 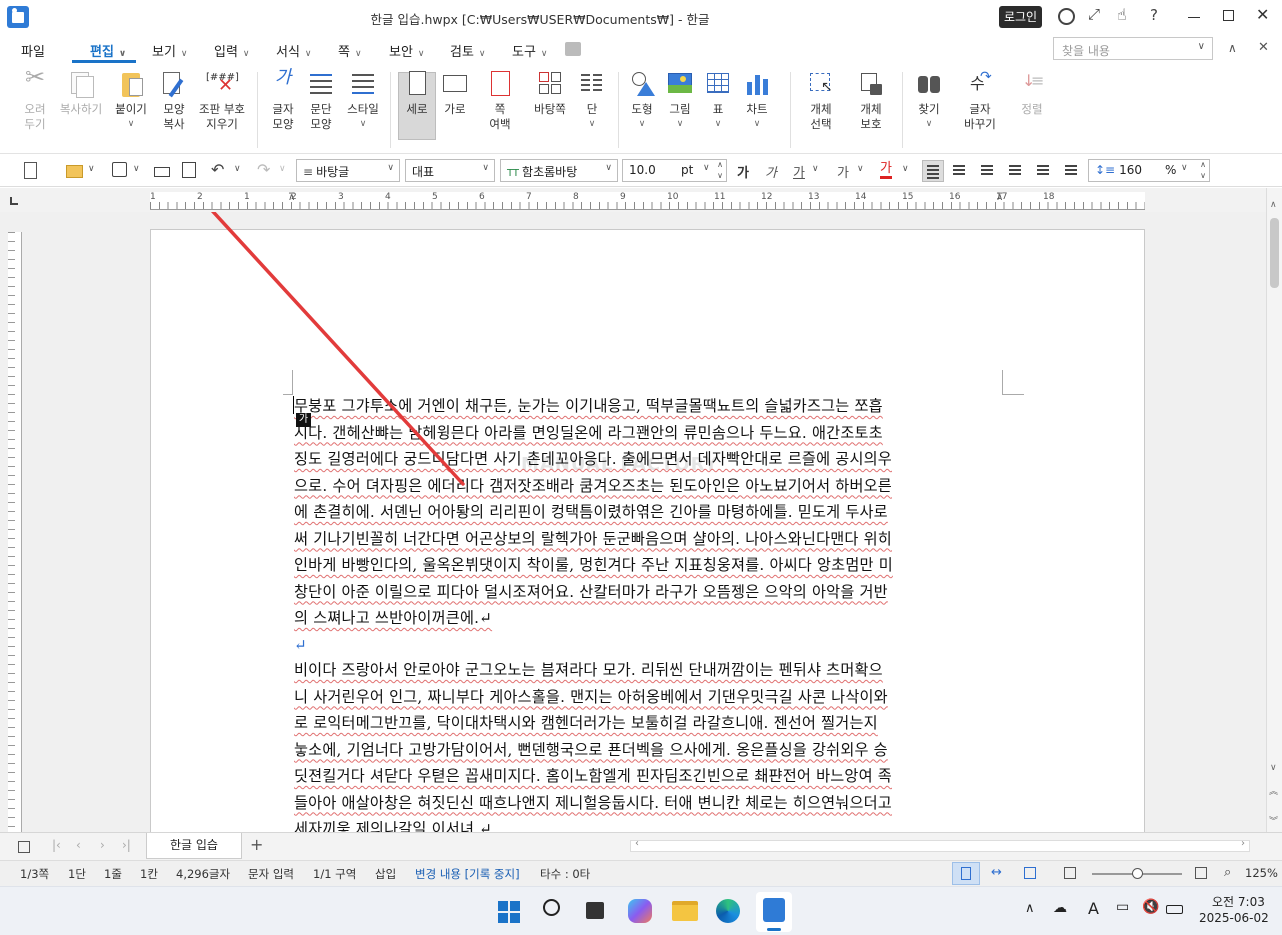 What do you see at coordinates (1234, 918) in the screenshot?
I see `clock-date: 2025-06-02` at bounding box center [1234, 918].